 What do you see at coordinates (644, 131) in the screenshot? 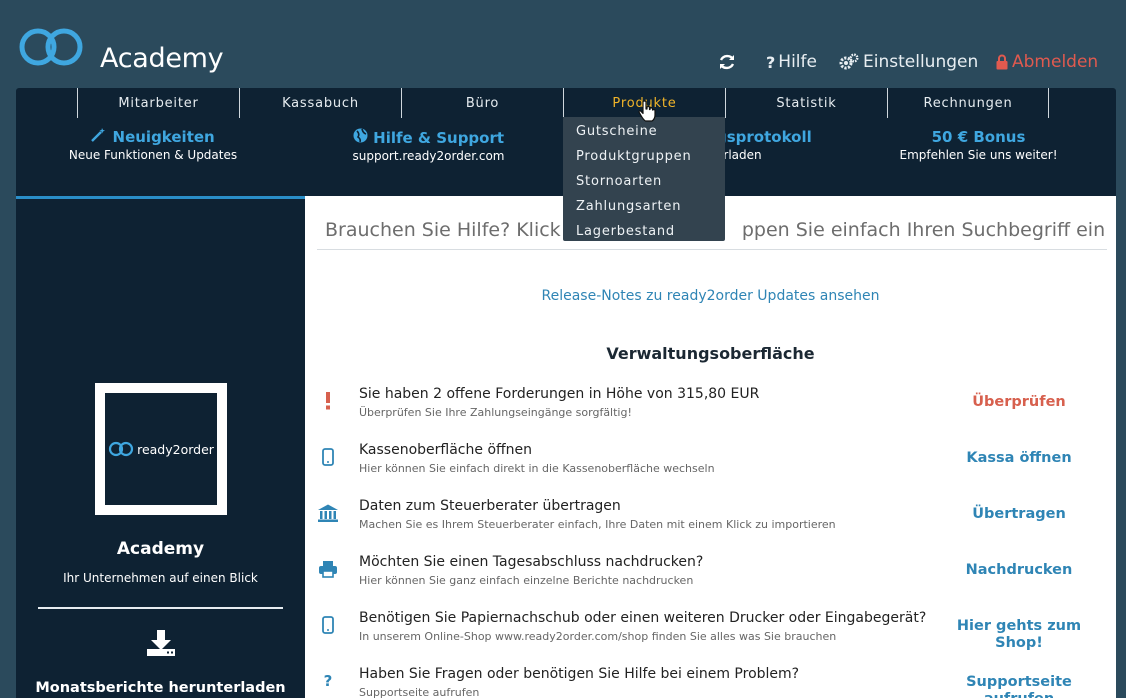
I see `dropdown-item-gutscheine: Gutscheine` at bounding box center [644, 131].